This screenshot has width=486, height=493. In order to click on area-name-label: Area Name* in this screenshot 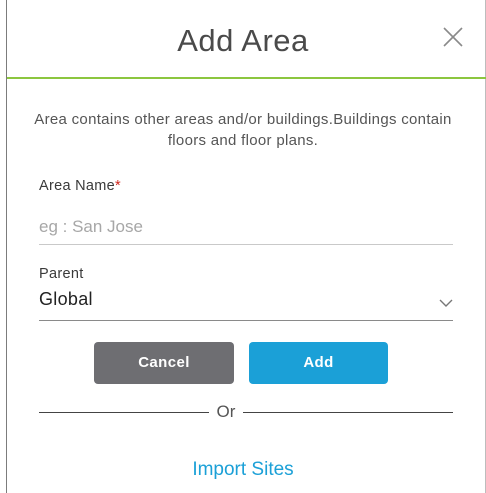, I will do `click(80, 186)`.